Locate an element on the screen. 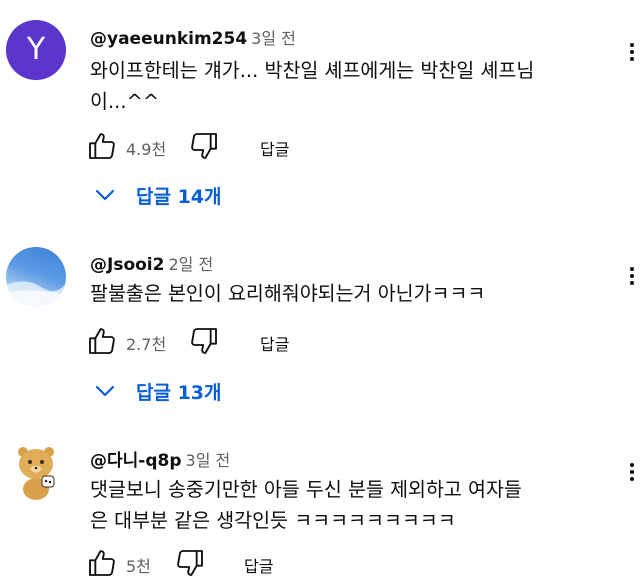  comment-header: @다니-q8p 3일 전 is located at coordinates (160, 458).